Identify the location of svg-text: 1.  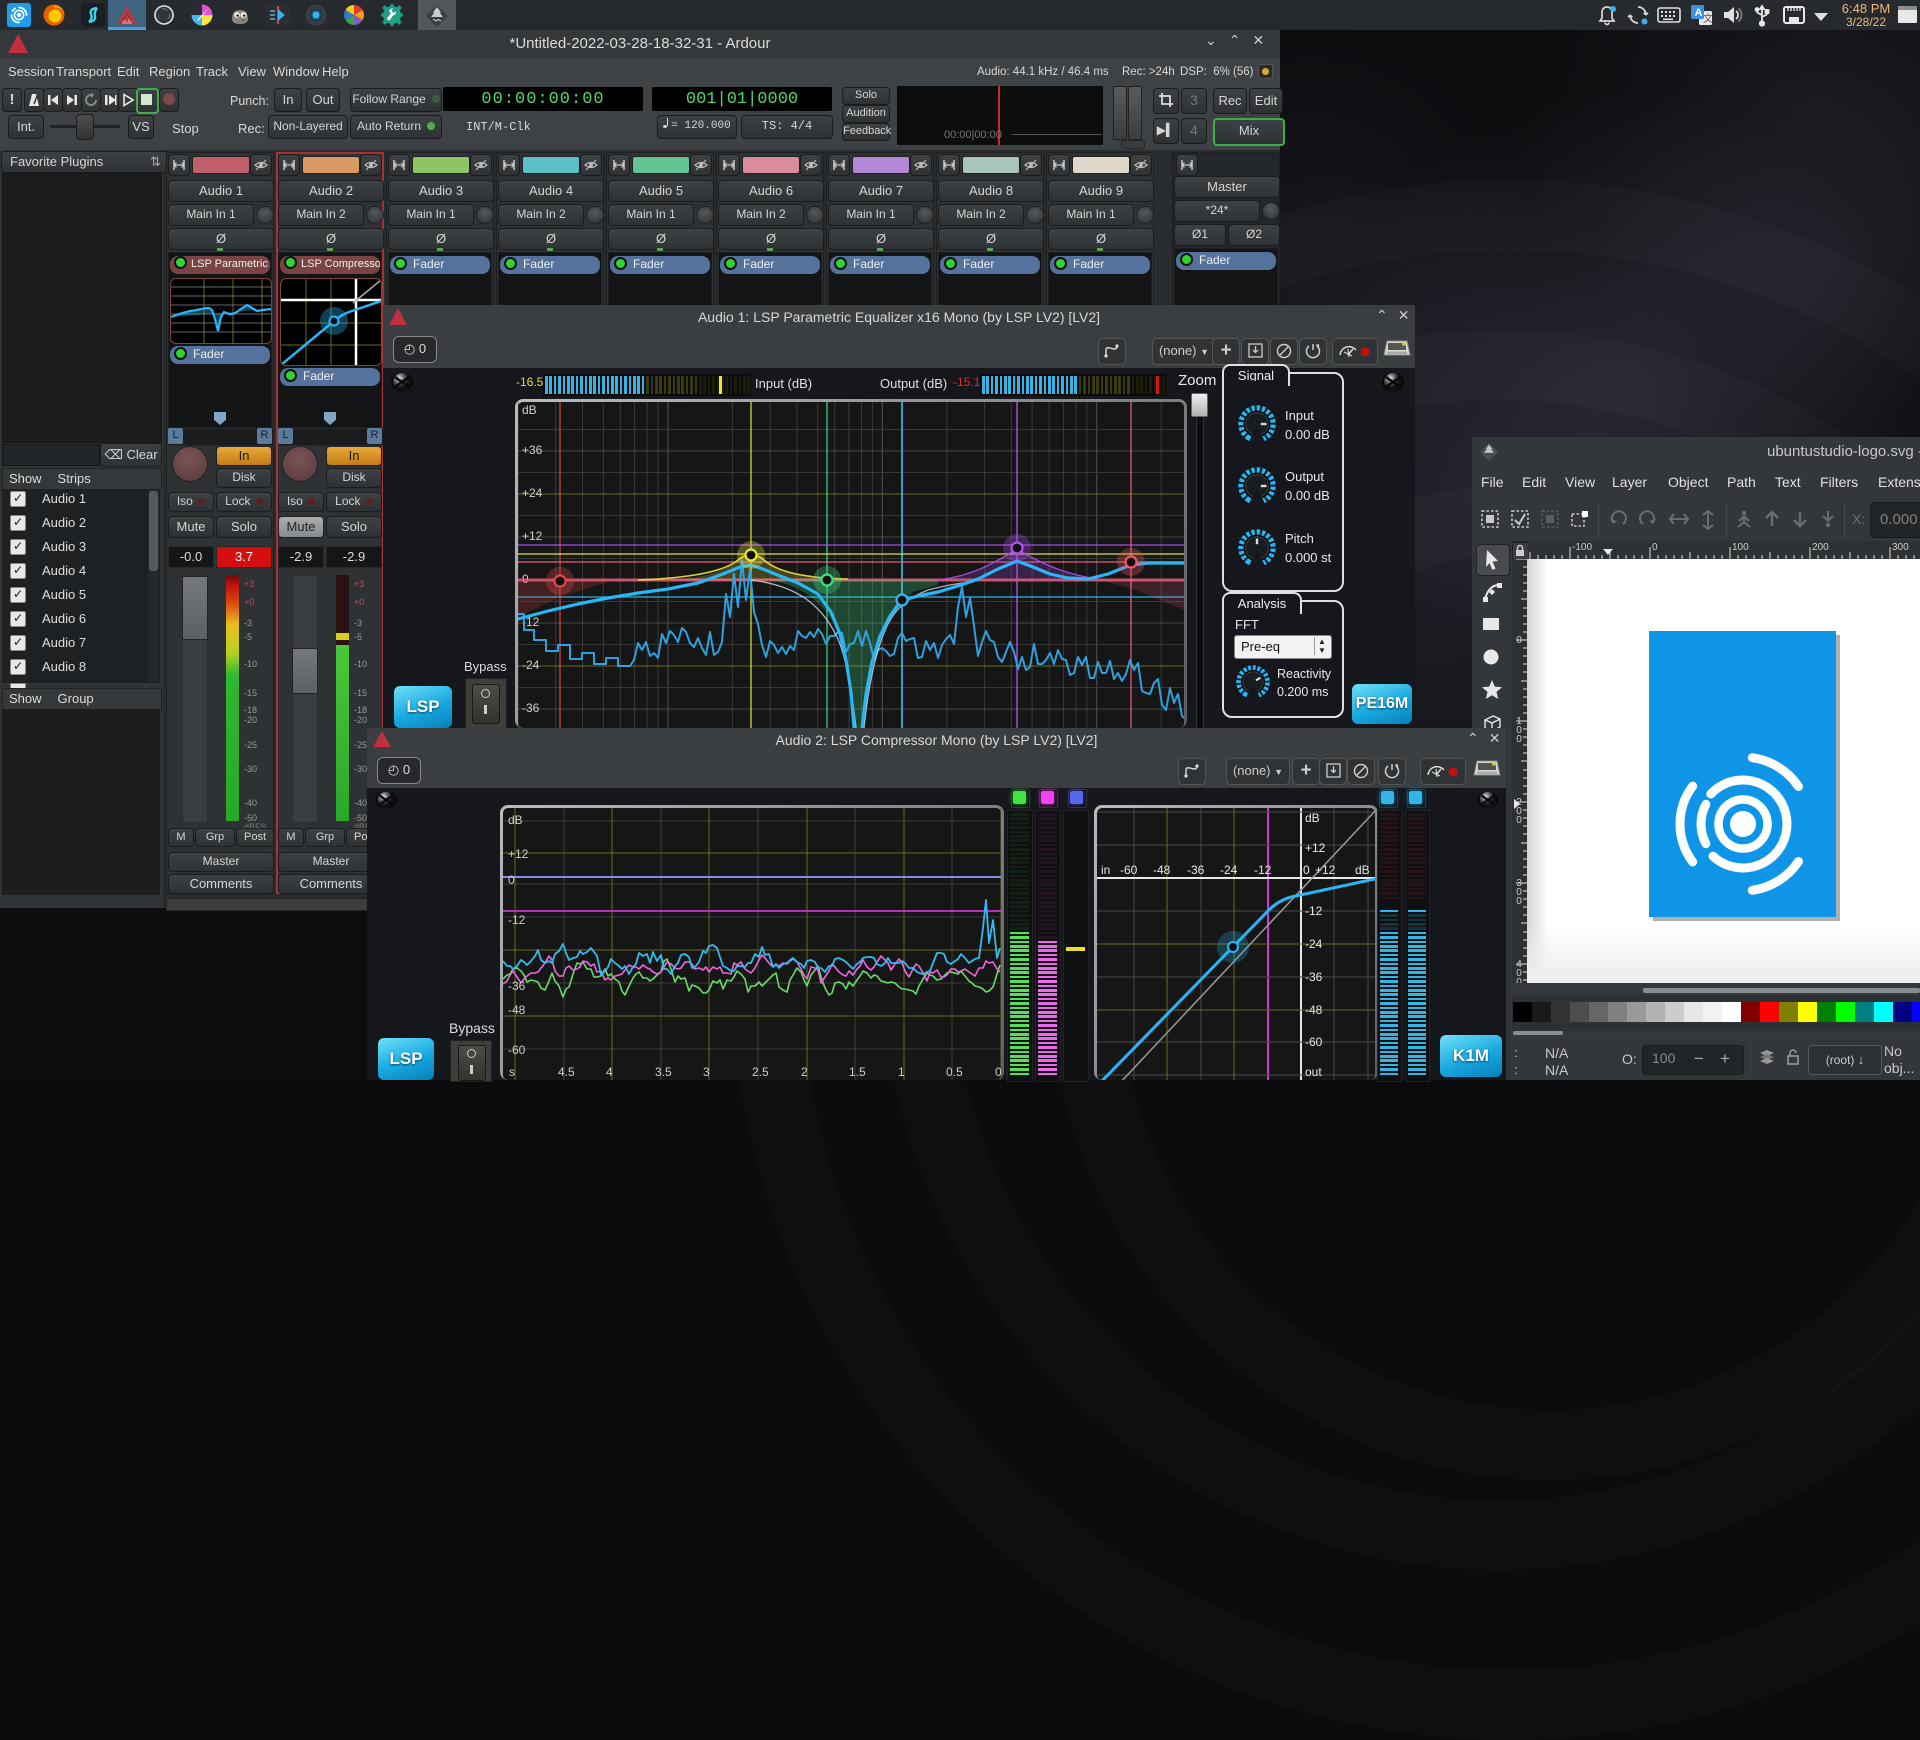
(901, 1072).